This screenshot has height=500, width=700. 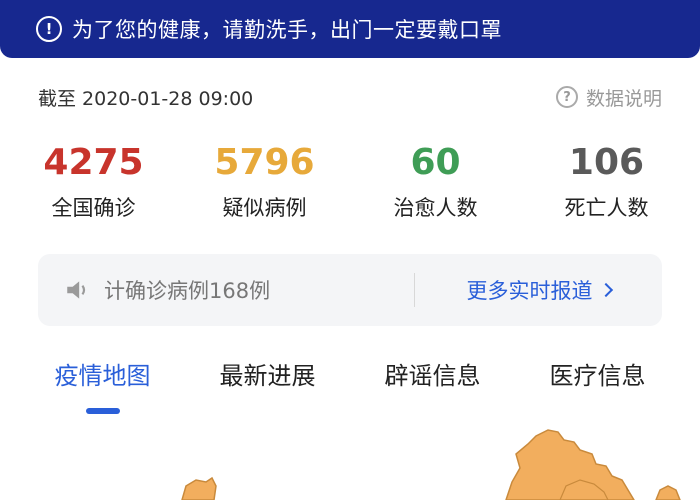 I want to click on more-reports-label: 更多实时报道, so click(x=529, y=291).